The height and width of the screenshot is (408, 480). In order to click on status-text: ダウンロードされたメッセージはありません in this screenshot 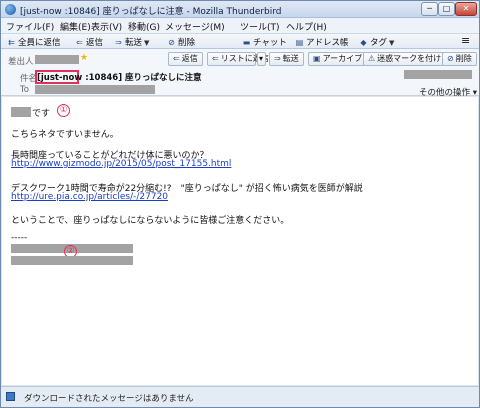, I will do `click(109, 399)`.